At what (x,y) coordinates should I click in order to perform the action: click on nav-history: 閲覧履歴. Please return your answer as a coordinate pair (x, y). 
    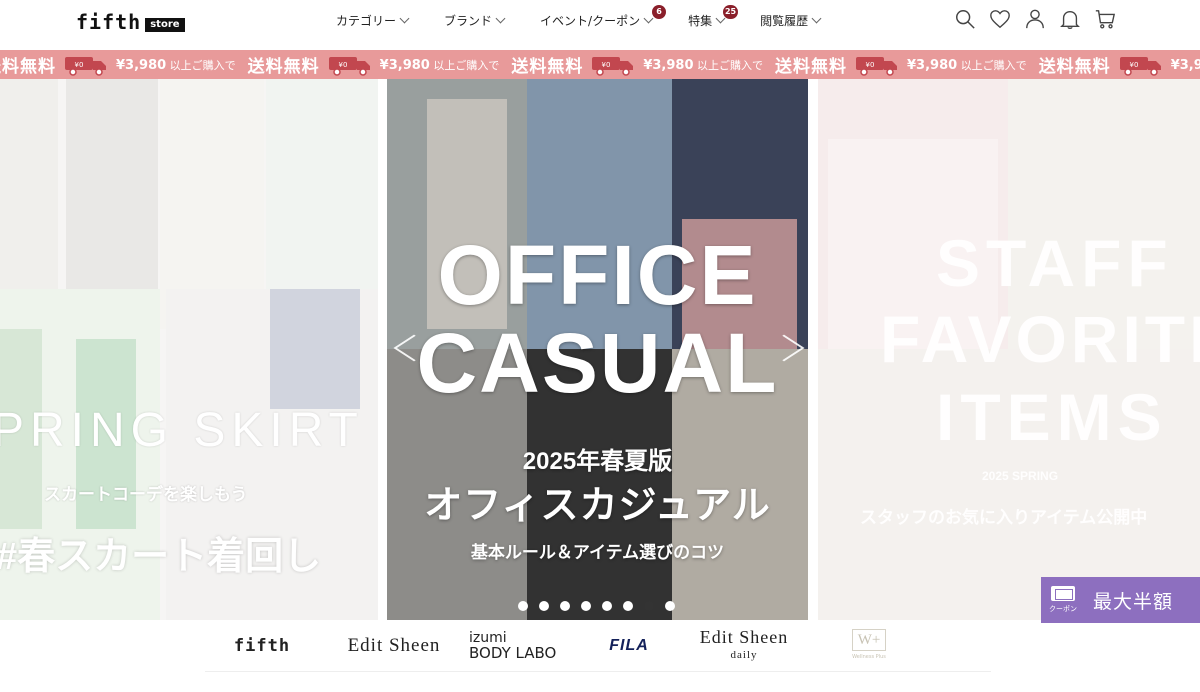
    Looking at the image, I should click on (791, 20).